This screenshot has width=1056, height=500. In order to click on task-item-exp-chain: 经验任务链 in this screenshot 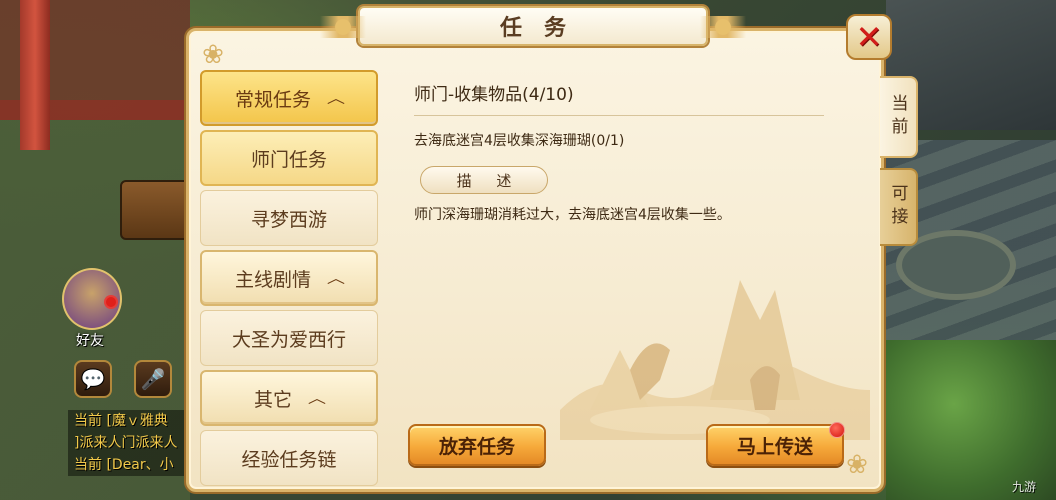, I will do `click(289, 458)`.